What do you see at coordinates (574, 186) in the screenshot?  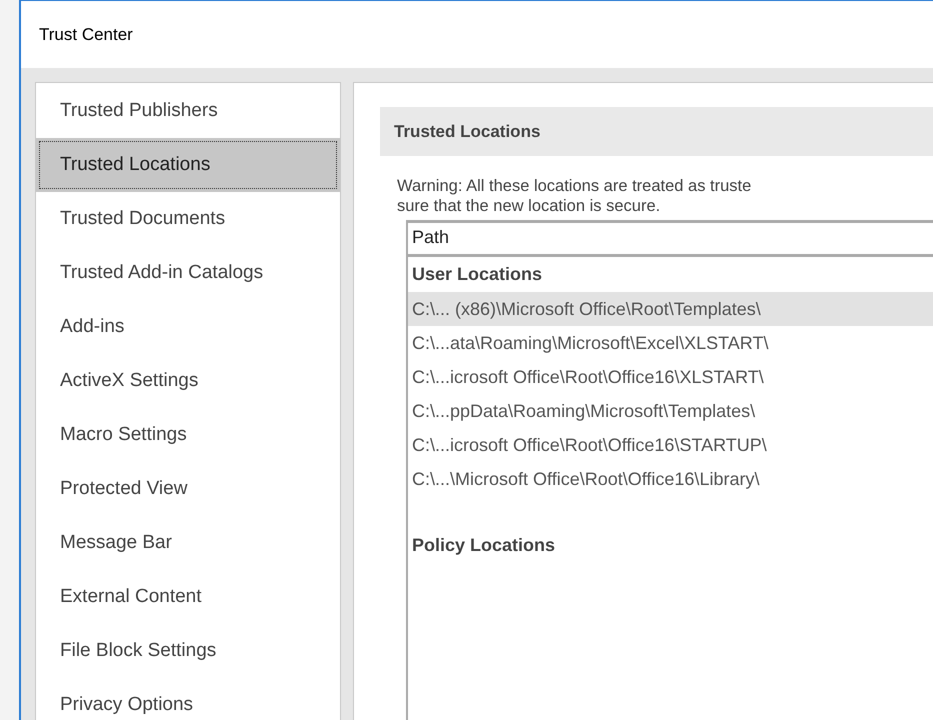 I see `warning-text: Warning: All these locations are treated as truste` at bounding box center [574, 186].